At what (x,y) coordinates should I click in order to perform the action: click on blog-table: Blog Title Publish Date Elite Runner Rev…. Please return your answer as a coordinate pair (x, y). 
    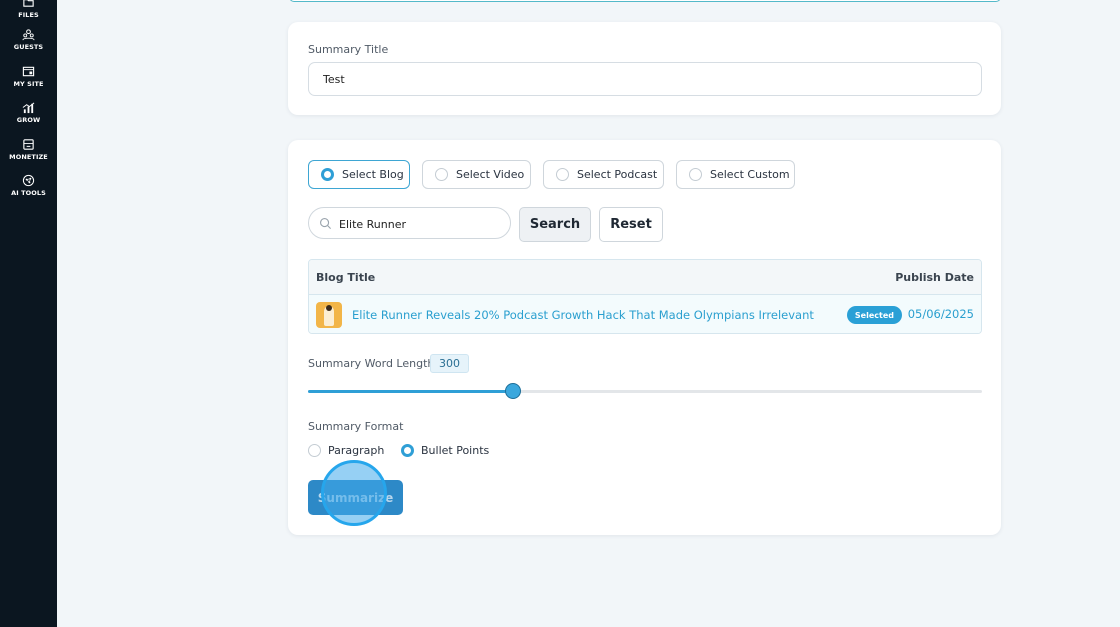
    Looking at the image, I should click on (645, 296).